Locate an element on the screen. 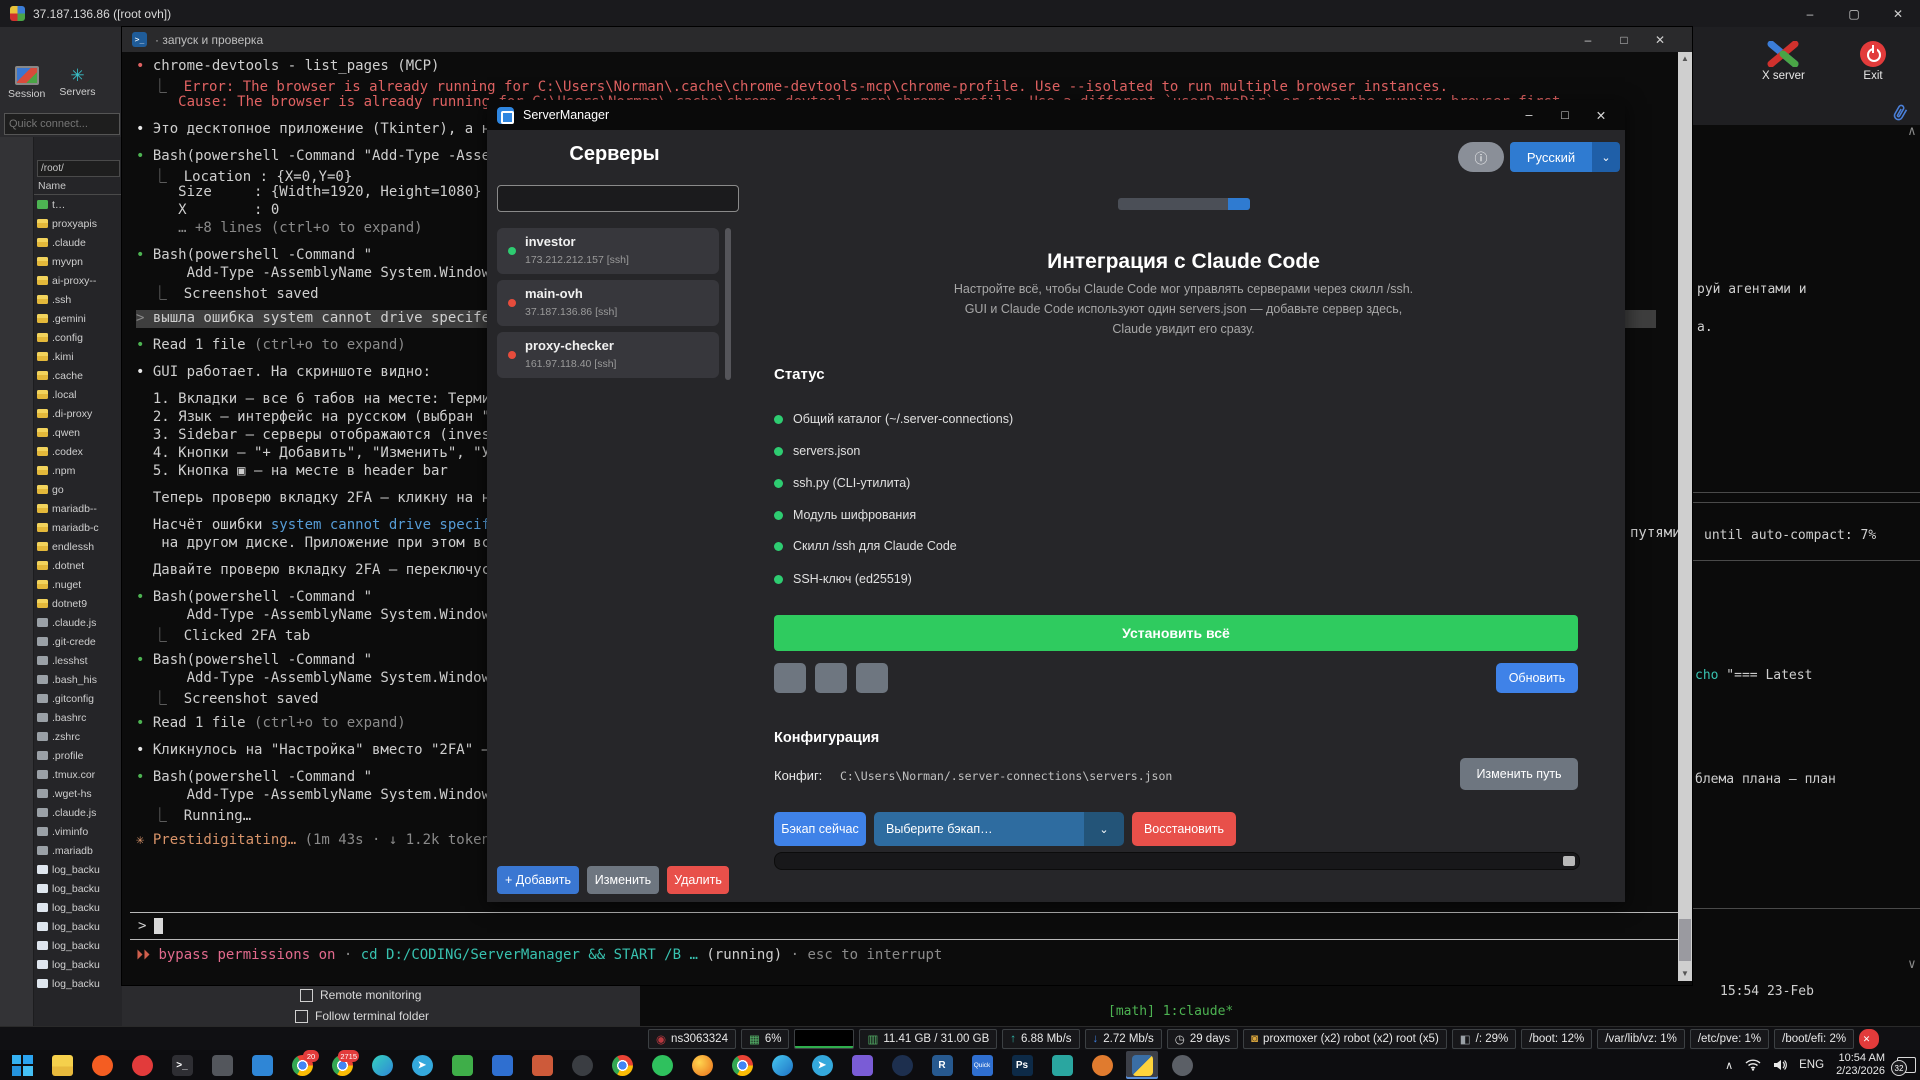 The width and height of the screenshot is (1920, 1080). paperclip-icon is located at coordinates (1900, 112).